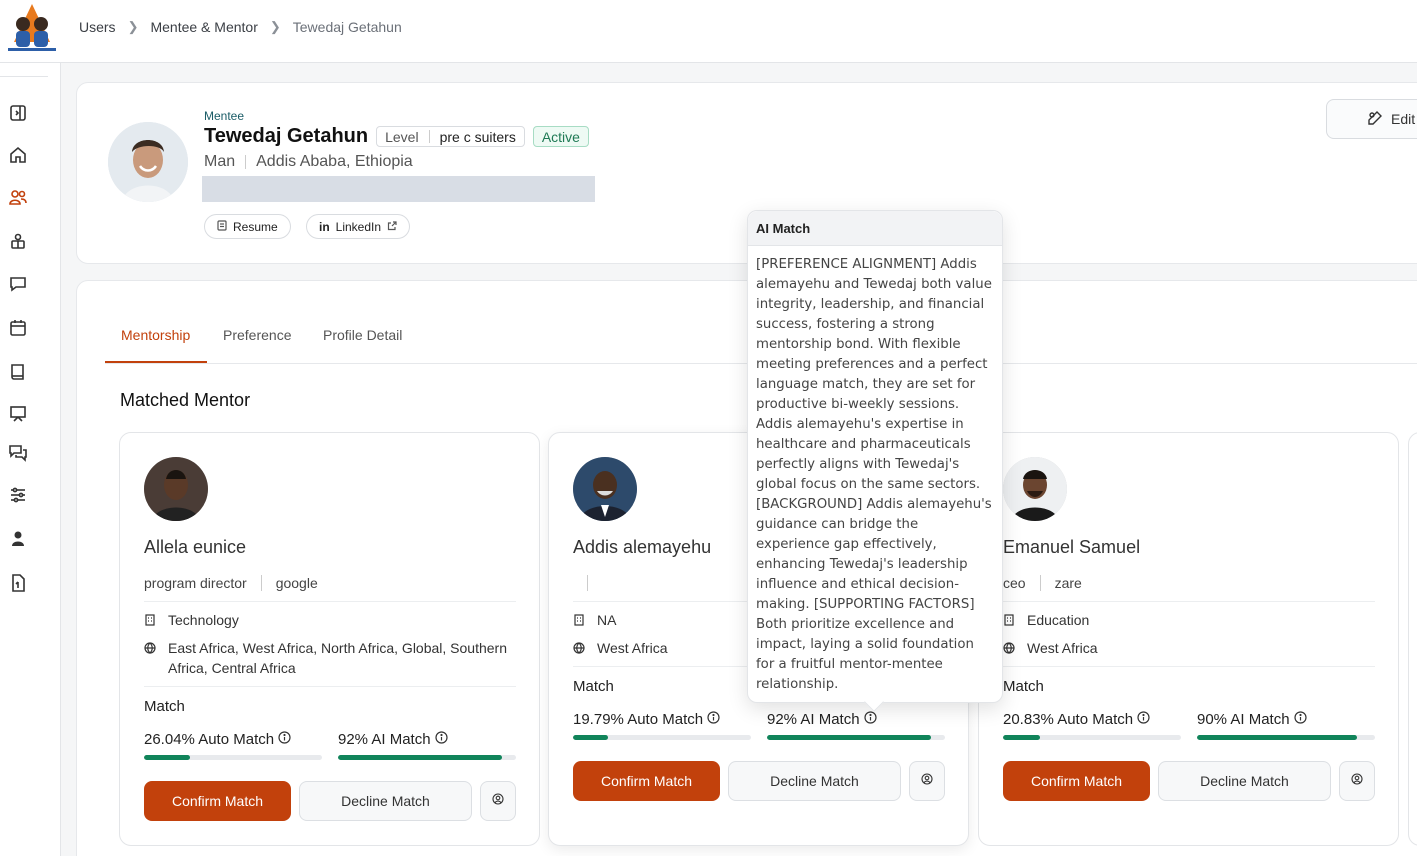 The image size is (1417, 856). I want to click on ai-match-text: 90% AI Match, so click(1243, 719).